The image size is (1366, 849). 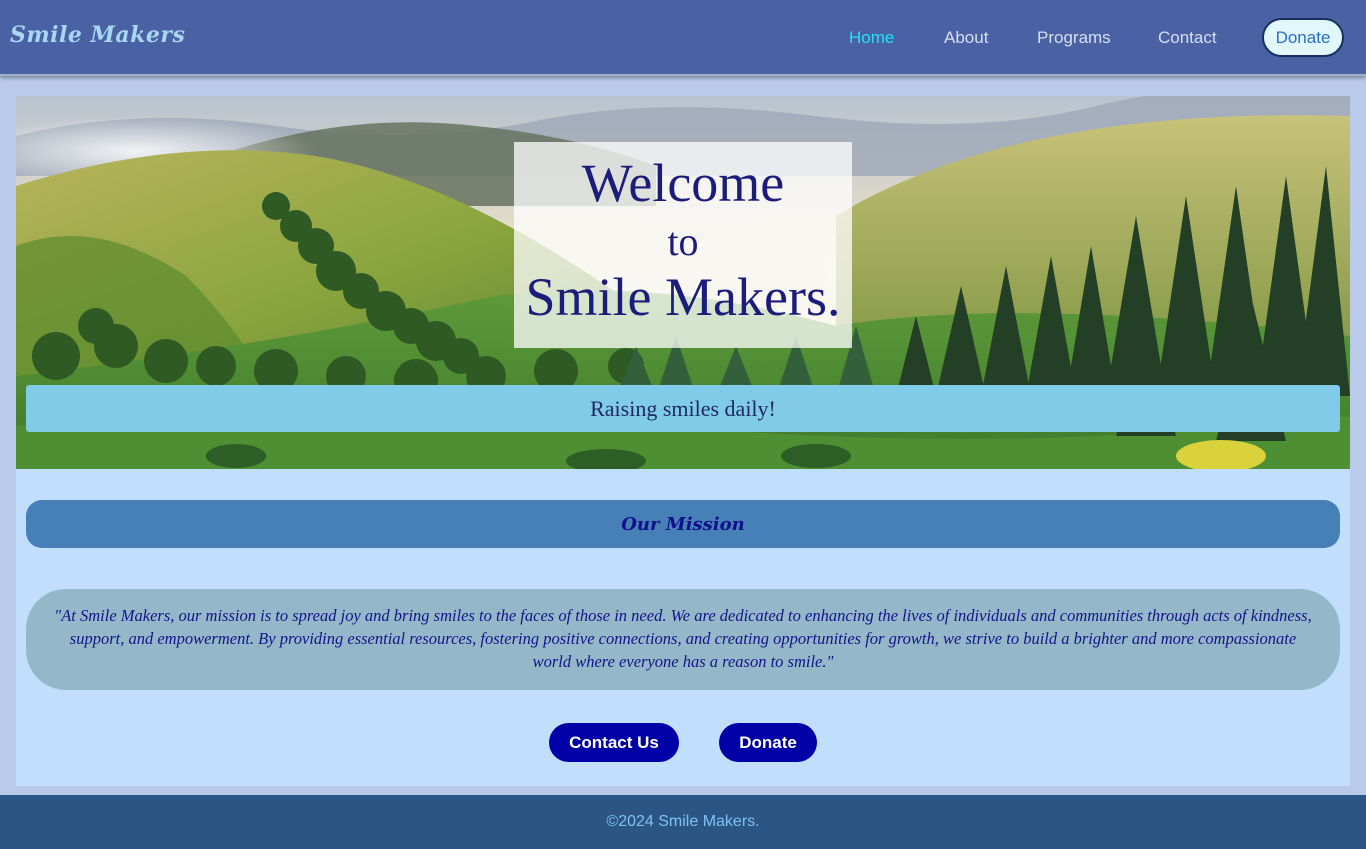 I want to click on nav-about: About, so click(x=966, y=38).